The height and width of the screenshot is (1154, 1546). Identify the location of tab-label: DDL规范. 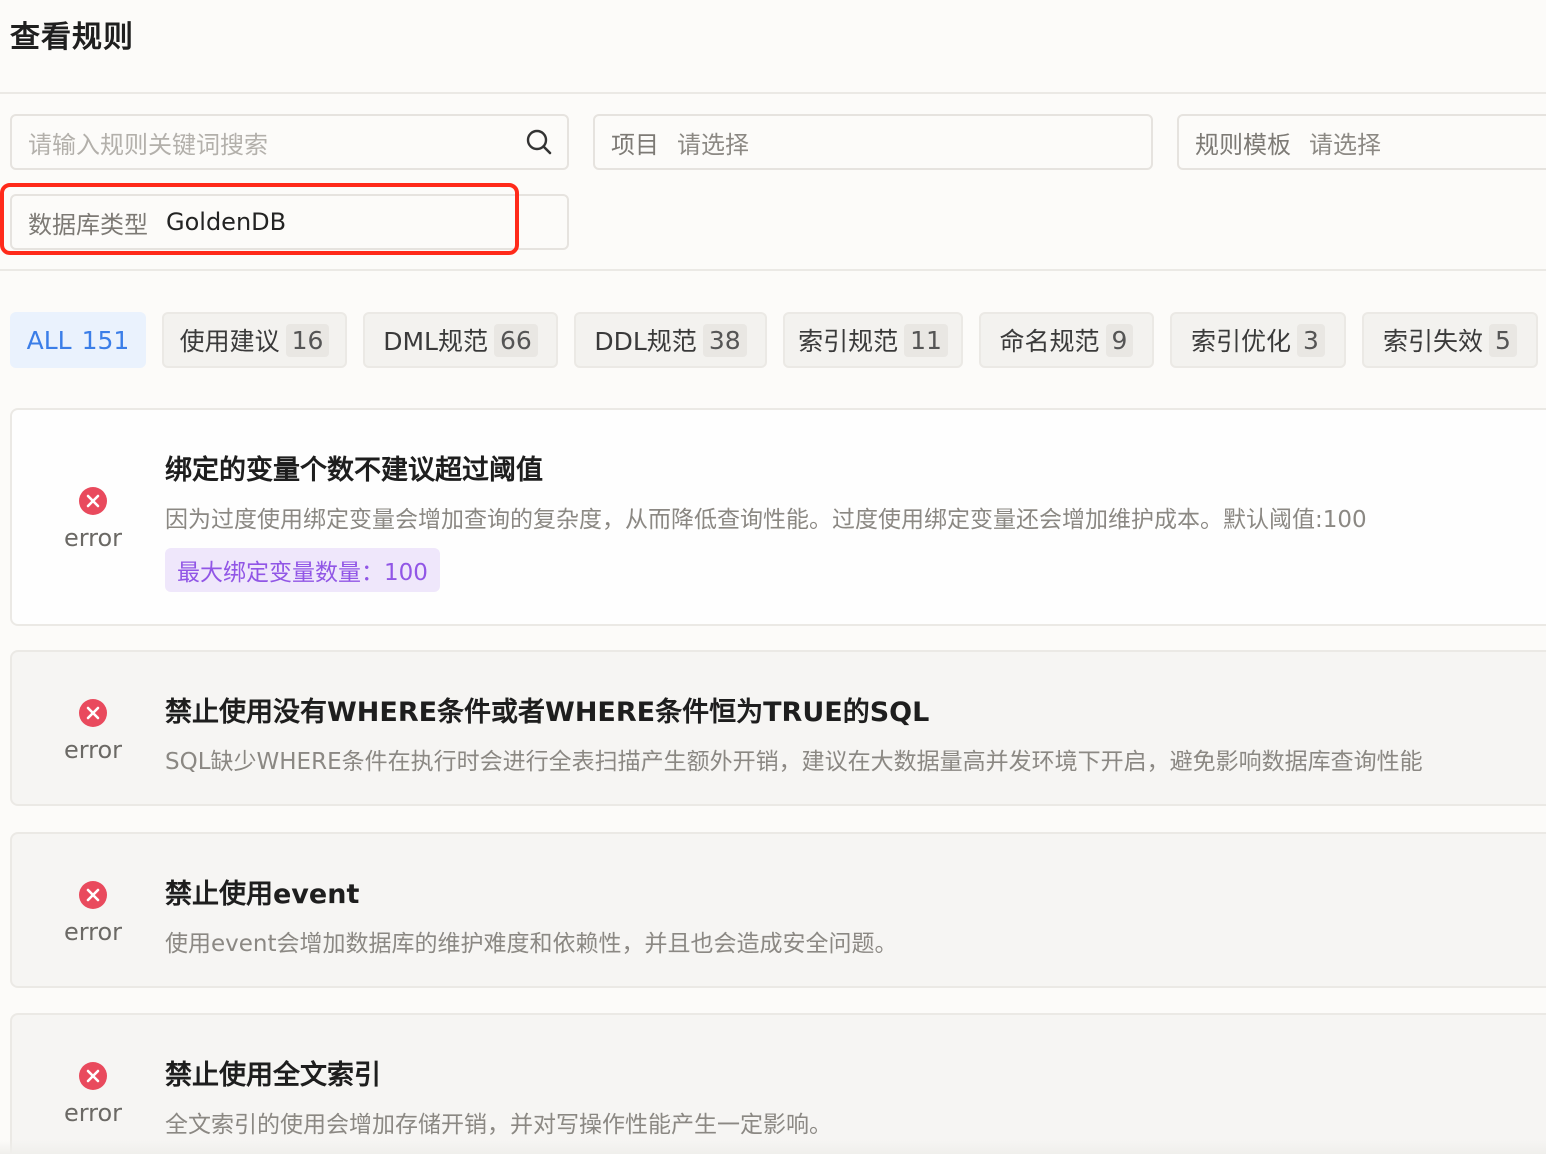
(645, 341).